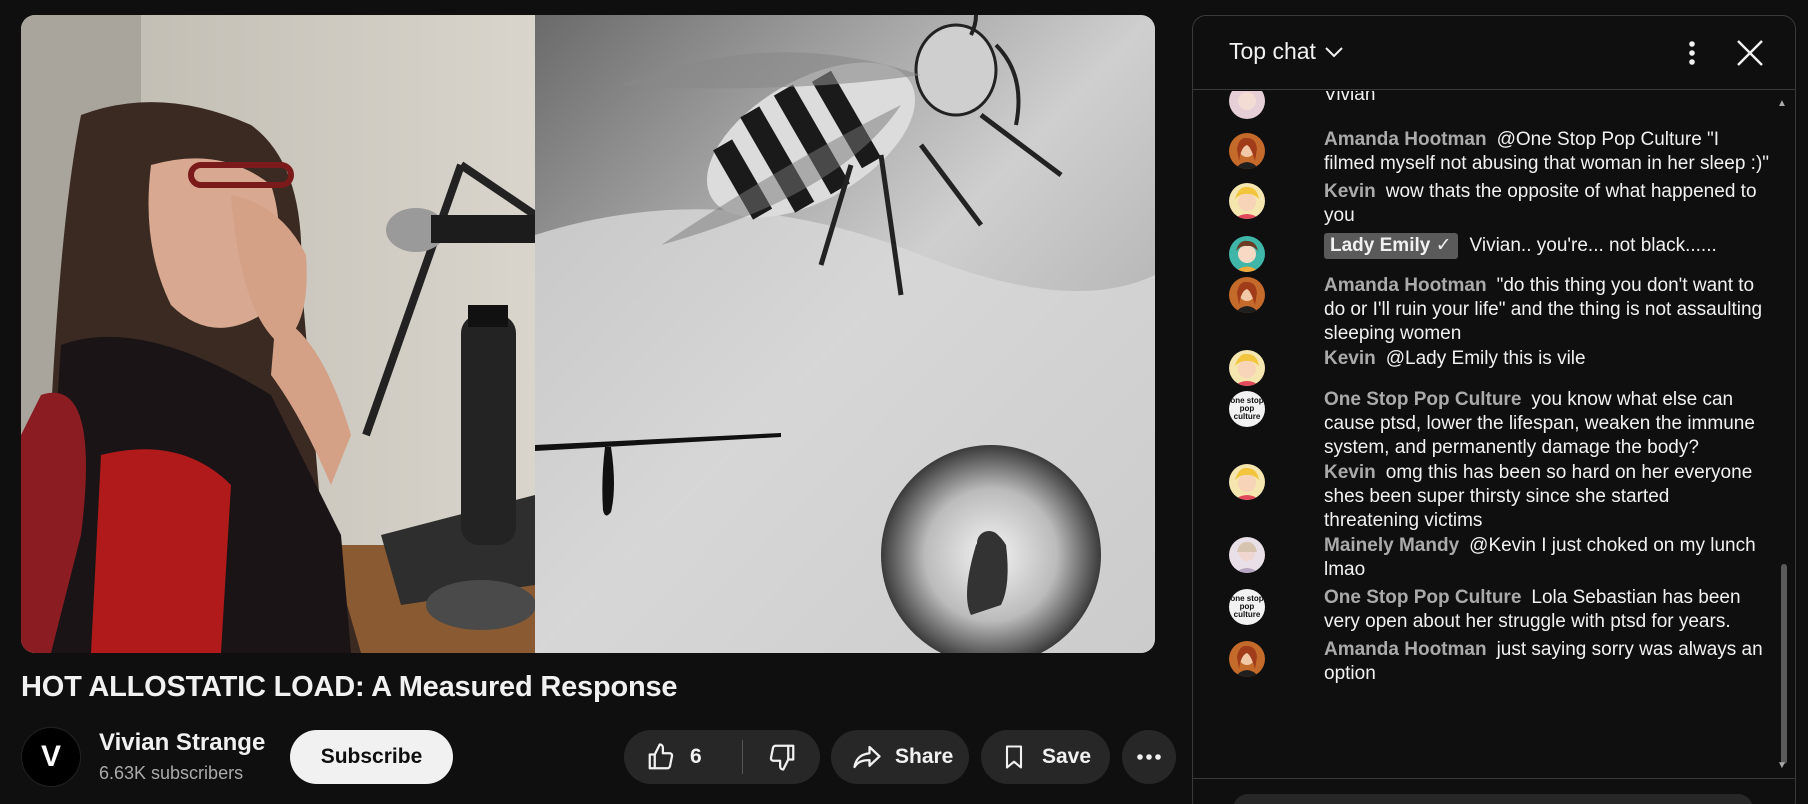 Image resolution: width=1808 pixels, height=804 pixels. Describe the element at coordinates (1014, 757) in the screenshot. I see `bookmark-icon` at that location.